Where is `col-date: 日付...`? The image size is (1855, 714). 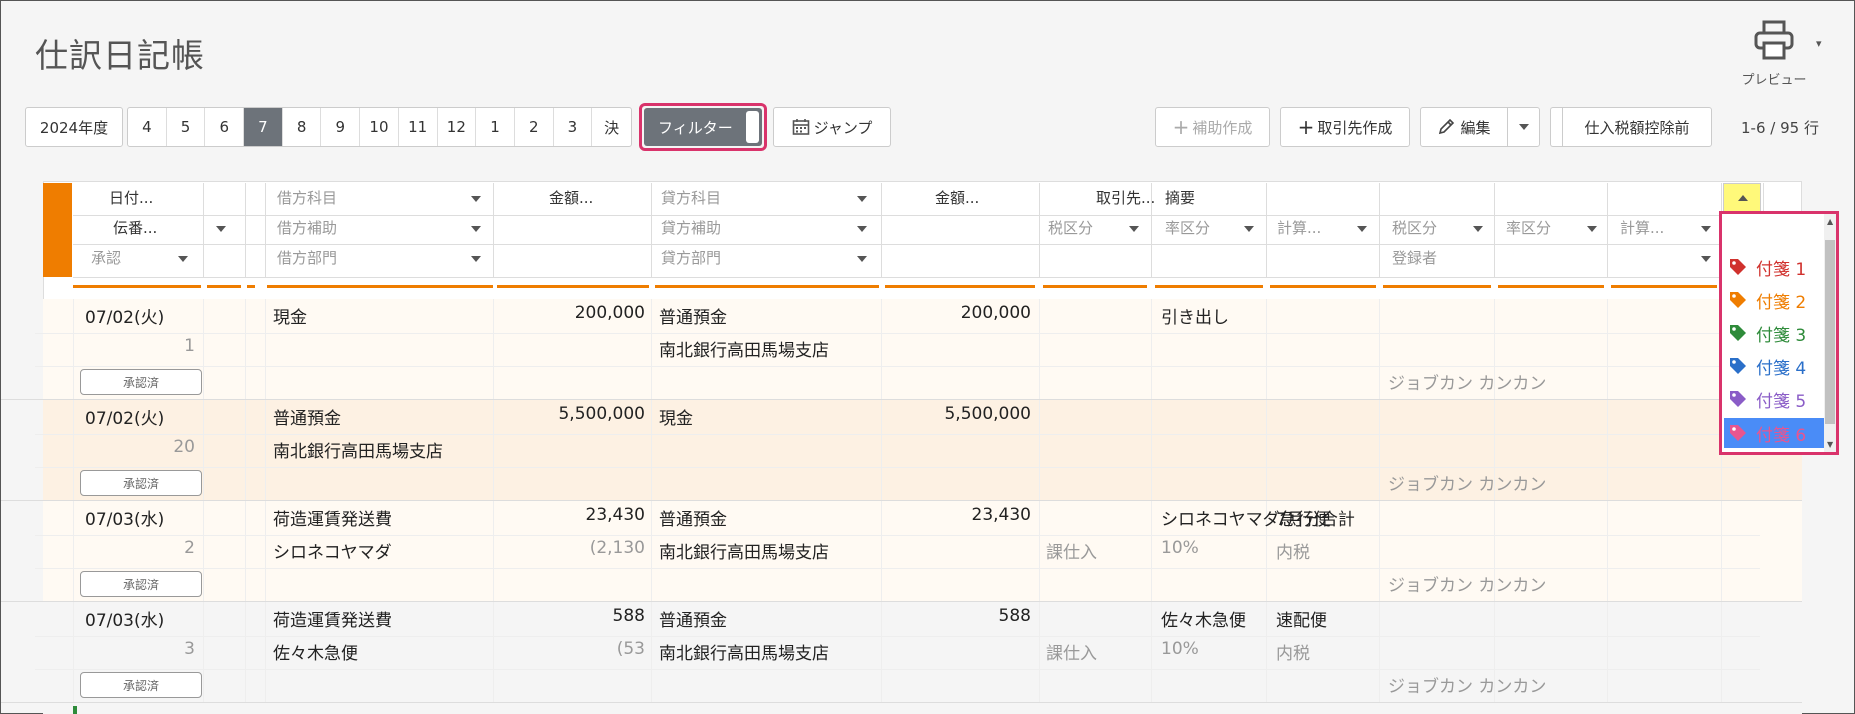
col-date: 日付... is located at coordinates (131, 197).